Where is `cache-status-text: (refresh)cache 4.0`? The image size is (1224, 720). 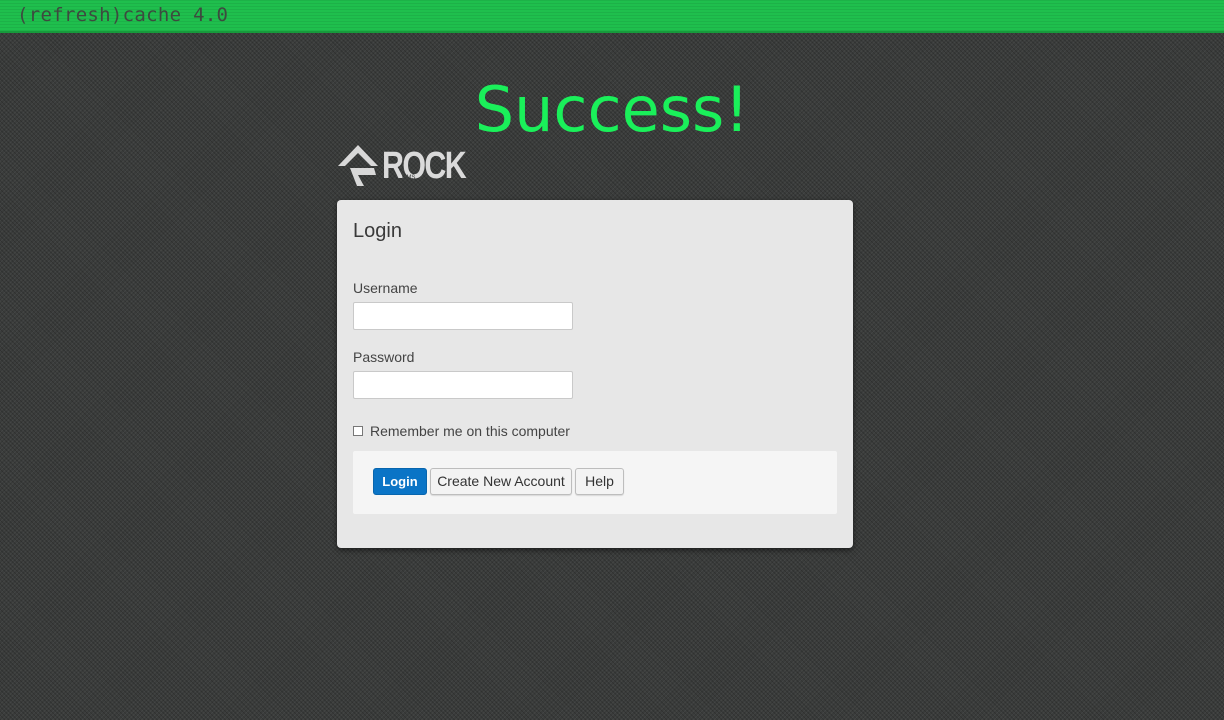
cache-status-text: (refresh)cache 4.0 is located at coordinates (123, 15).